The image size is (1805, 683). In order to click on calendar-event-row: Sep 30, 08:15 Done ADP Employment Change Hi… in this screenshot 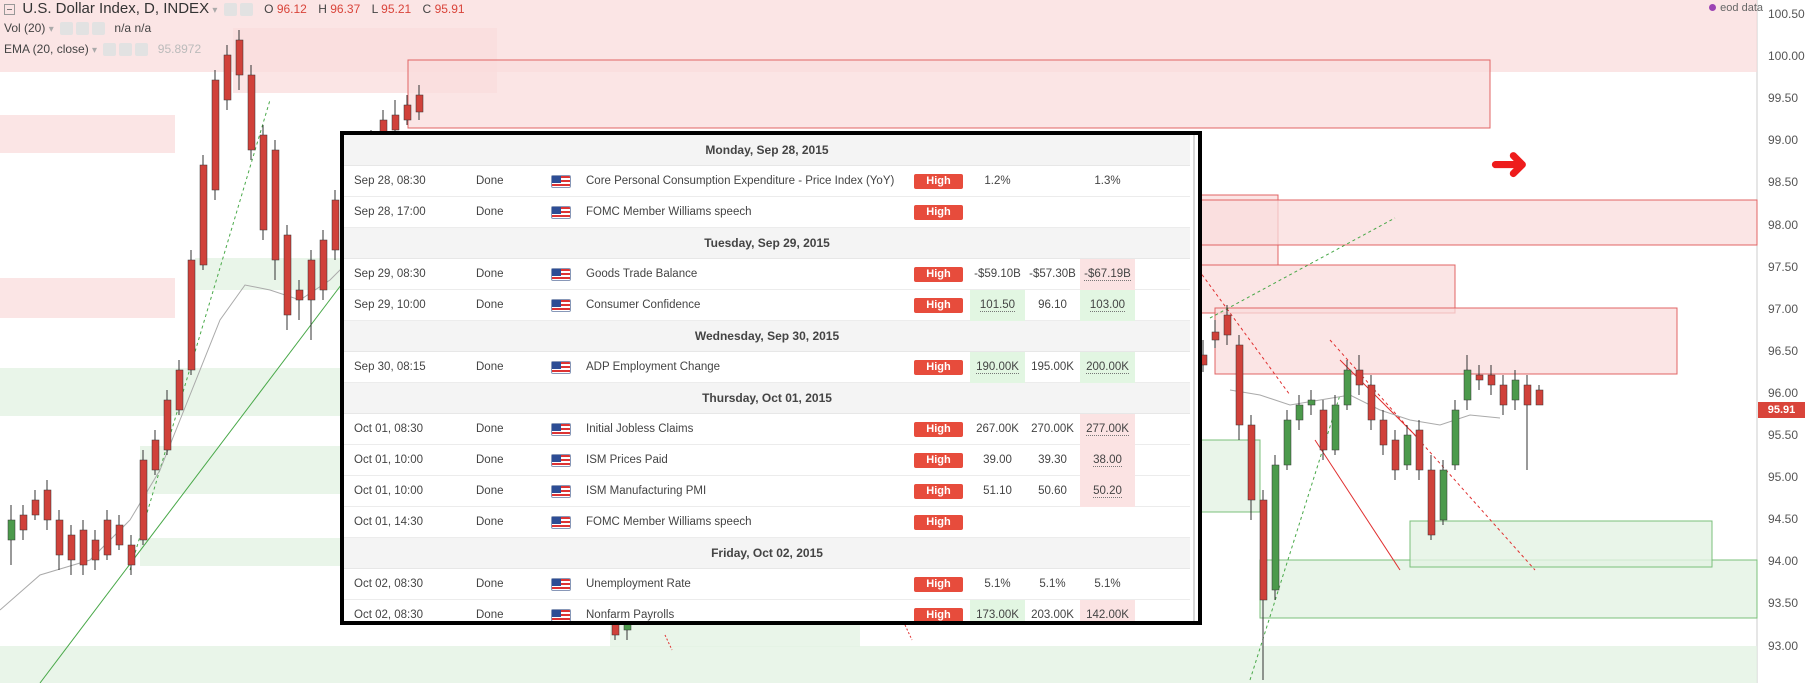, I will do `click(767, 367)`.